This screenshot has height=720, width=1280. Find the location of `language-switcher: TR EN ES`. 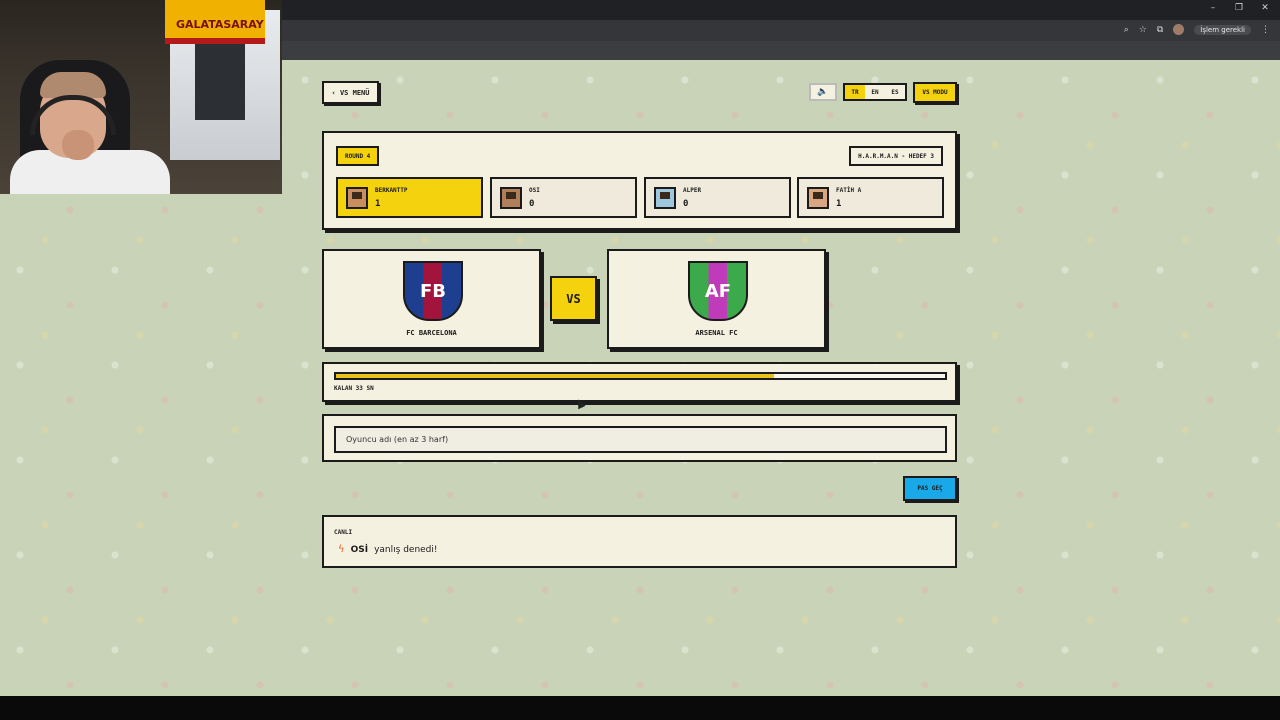

language-switcher: TR EN ES is located at coordinates (875, 92).